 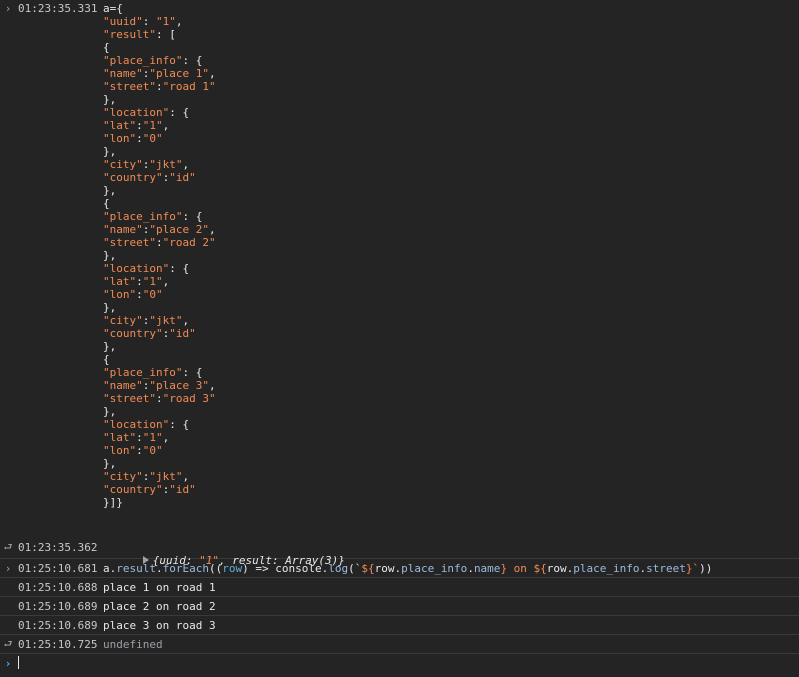 I want to click on code-token: )), so click(x=706, y=568).